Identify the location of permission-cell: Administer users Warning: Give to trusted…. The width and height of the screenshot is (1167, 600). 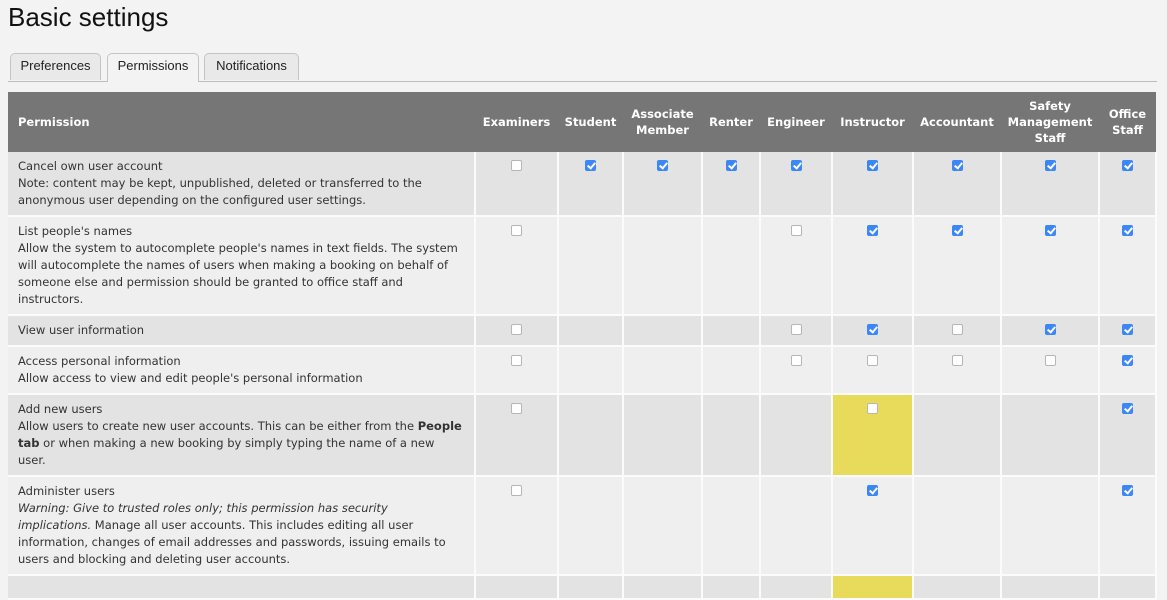
(242, 526).